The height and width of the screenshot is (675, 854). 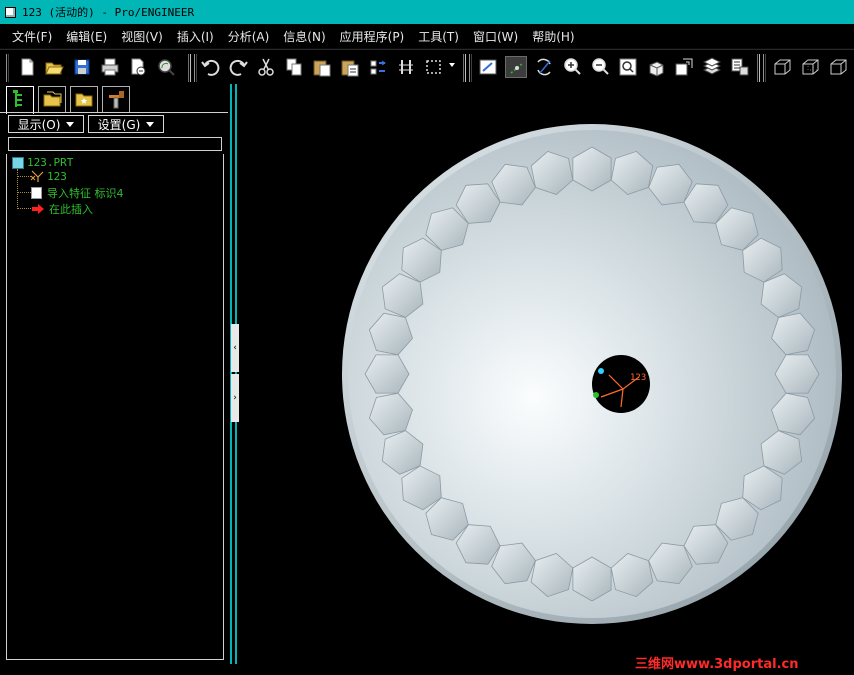 I want to click on window-title: 123 (活动的) - Pro/ENGINEER, so click(x=108, y=12).